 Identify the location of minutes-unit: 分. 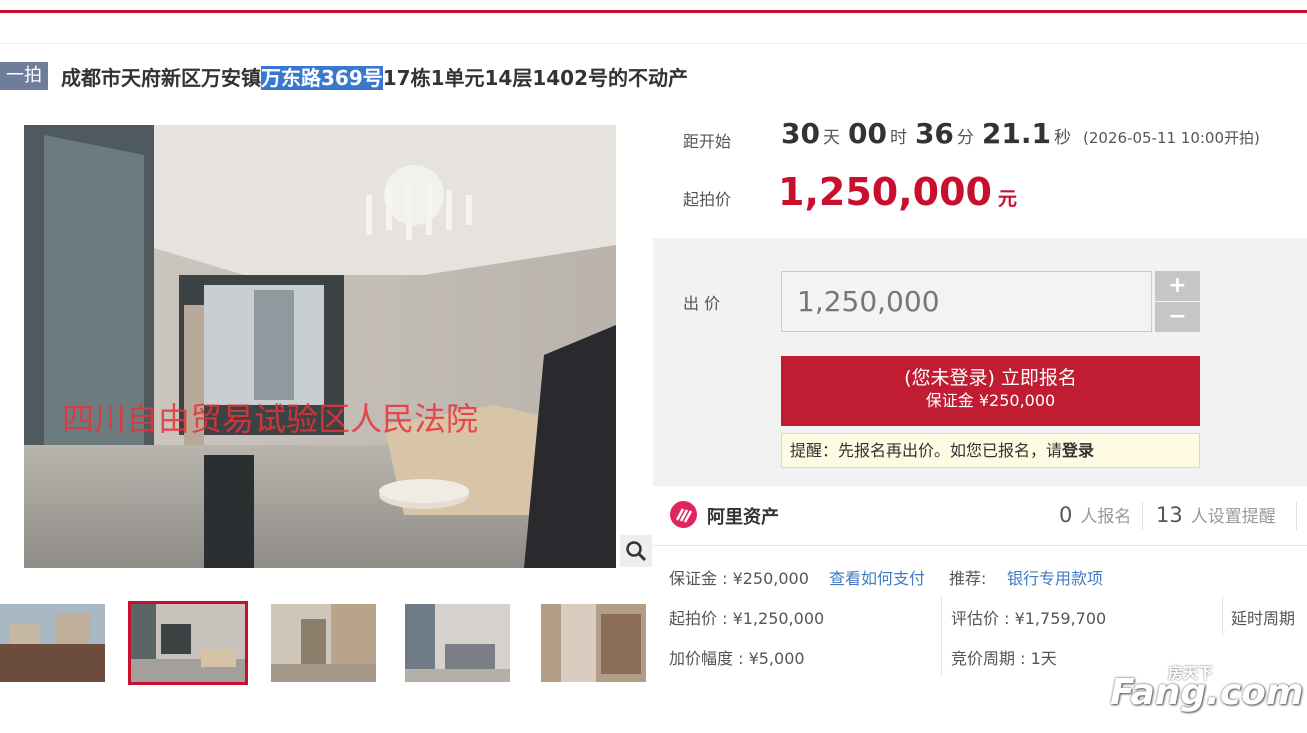
(965, 138).